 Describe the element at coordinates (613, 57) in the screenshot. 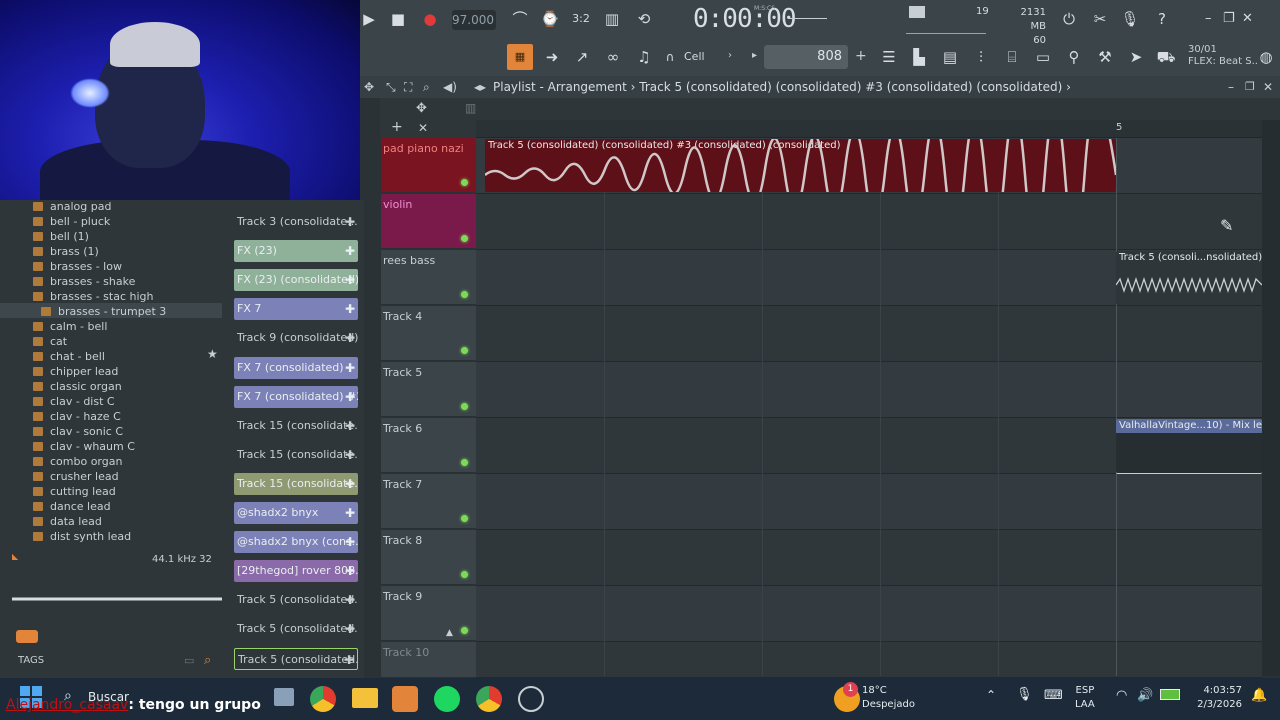

I see `link-icon: ∞` at that location.